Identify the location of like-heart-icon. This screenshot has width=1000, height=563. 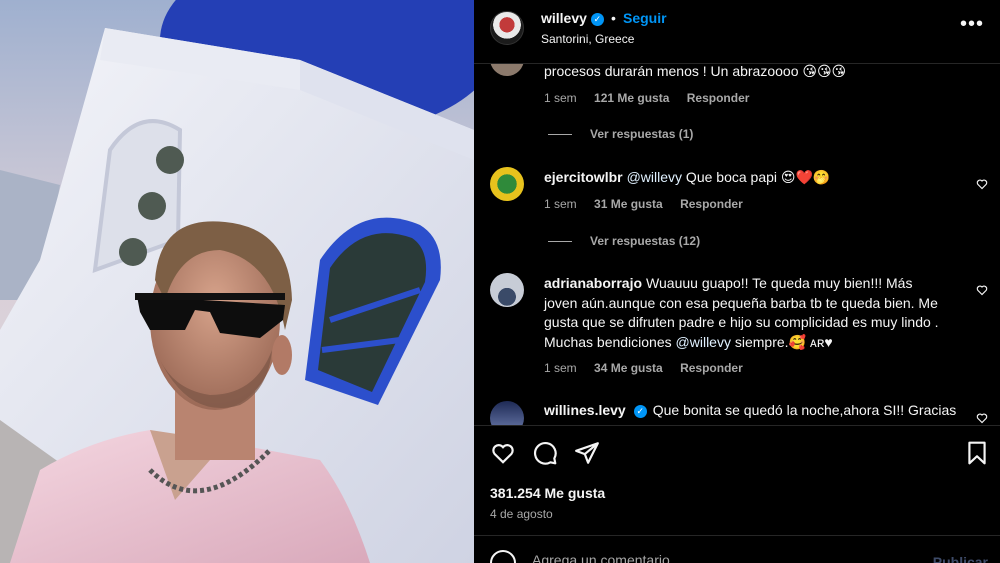
(503, 453).